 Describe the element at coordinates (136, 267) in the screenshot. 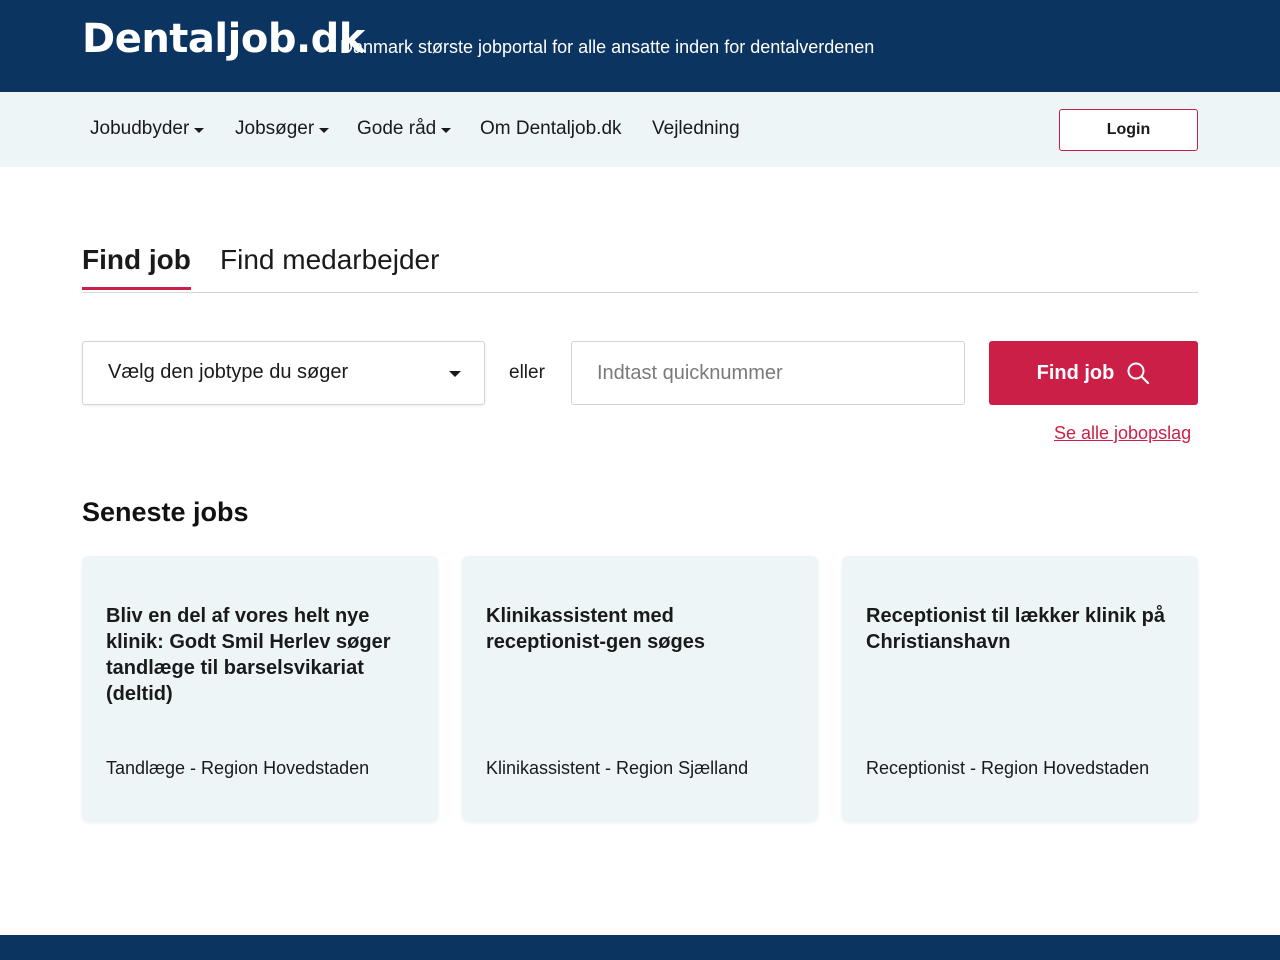

I see `tab-find-job: Find job` at that location.